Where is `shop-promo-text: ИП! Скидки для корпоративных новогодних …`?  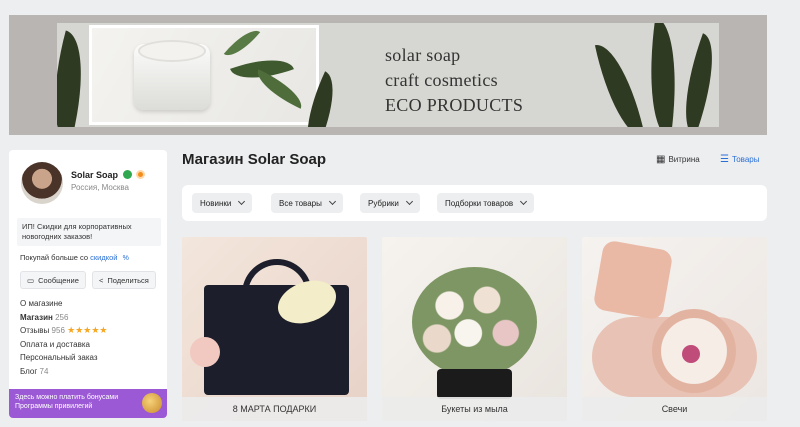
shop-promo-text: ИП! Скидки для корпоративных новогодних … is located at coordinates (89, 232).